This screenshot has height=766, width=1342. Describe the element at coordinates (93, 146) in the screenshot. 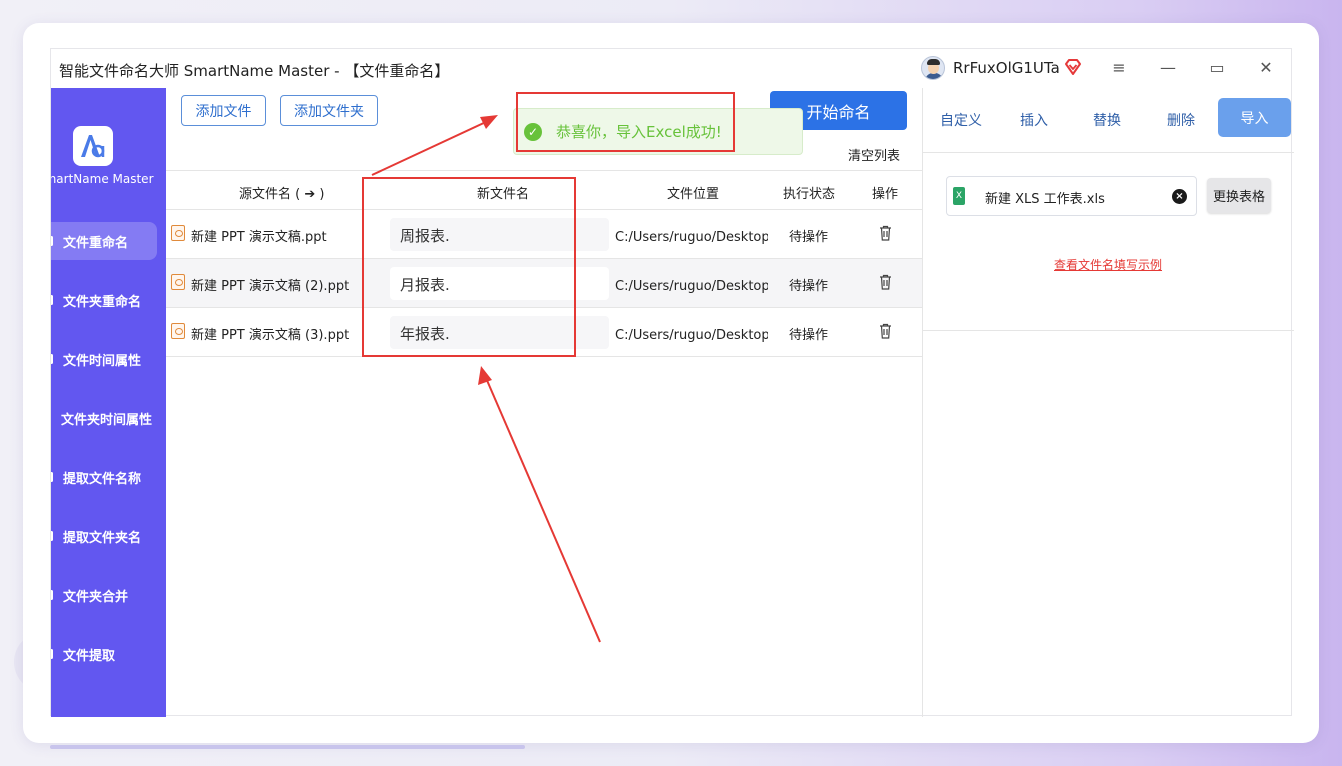

I see `app-logo-icon` at that location.